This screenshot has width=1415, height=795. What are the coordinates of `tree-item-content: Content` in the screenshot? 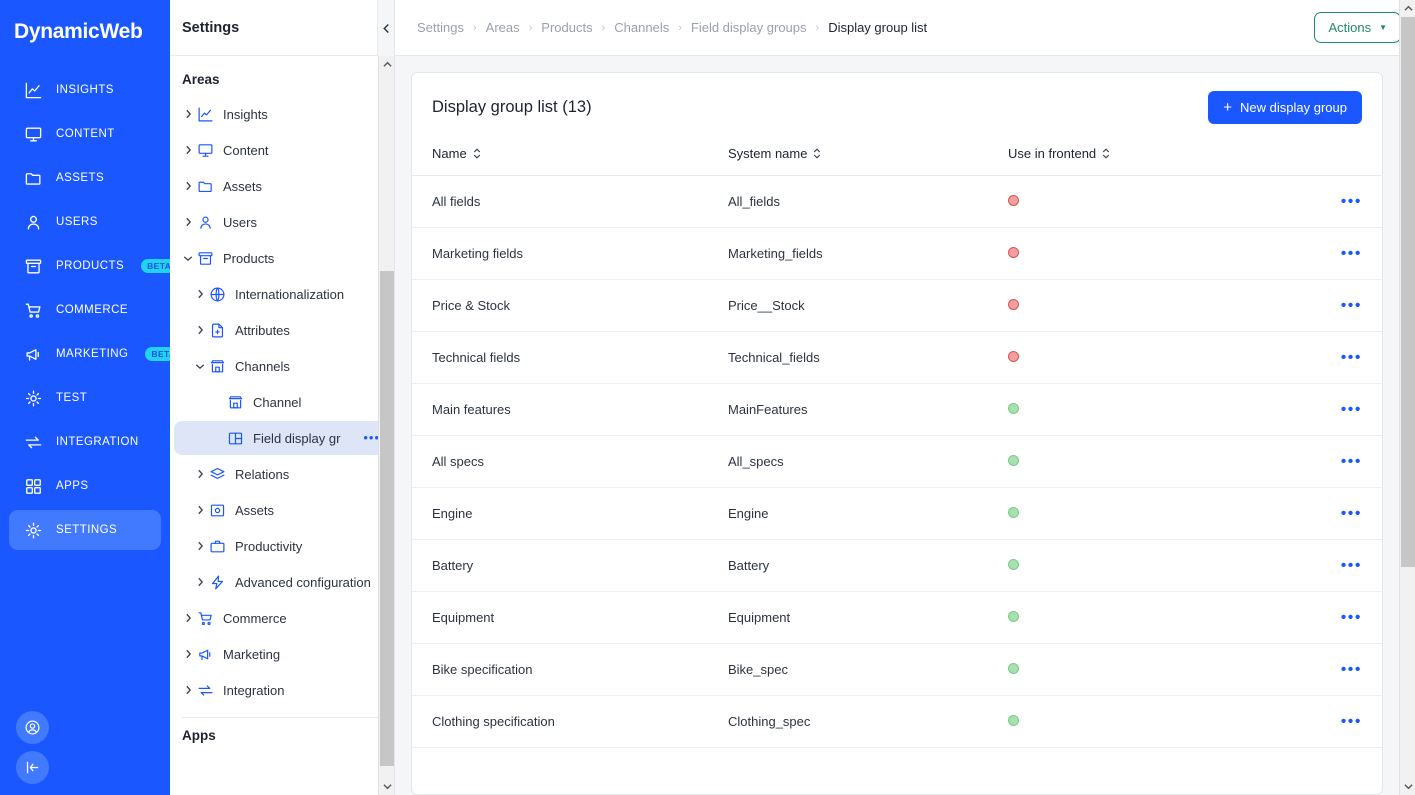 It's located at (280, 150).